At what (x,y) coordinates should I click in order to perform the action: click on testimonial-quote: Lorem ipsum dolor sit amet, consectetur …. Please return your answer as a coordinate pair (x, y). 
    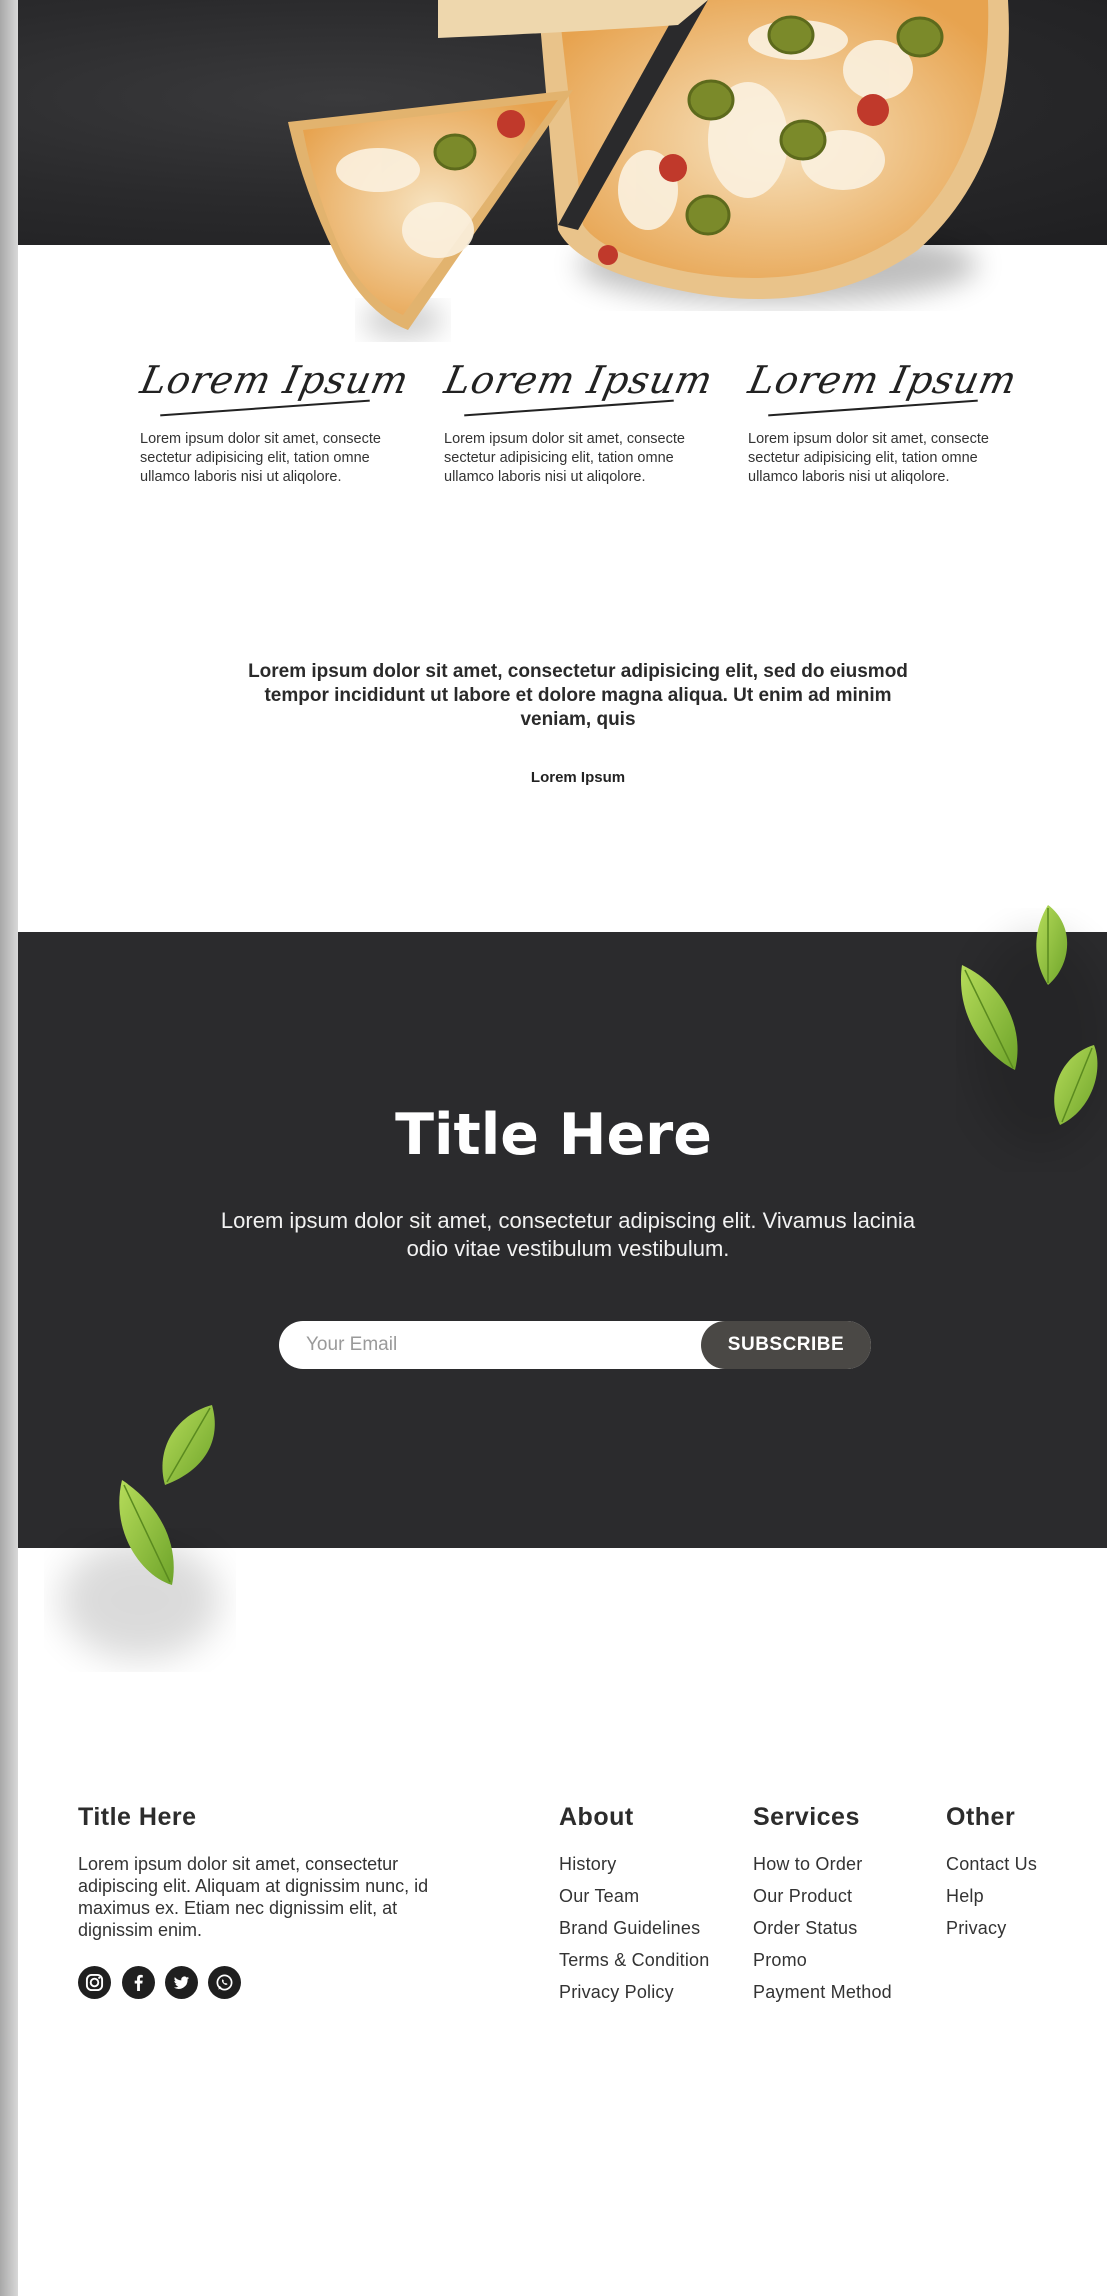
    Looking at the image, I should click on (578, 695).